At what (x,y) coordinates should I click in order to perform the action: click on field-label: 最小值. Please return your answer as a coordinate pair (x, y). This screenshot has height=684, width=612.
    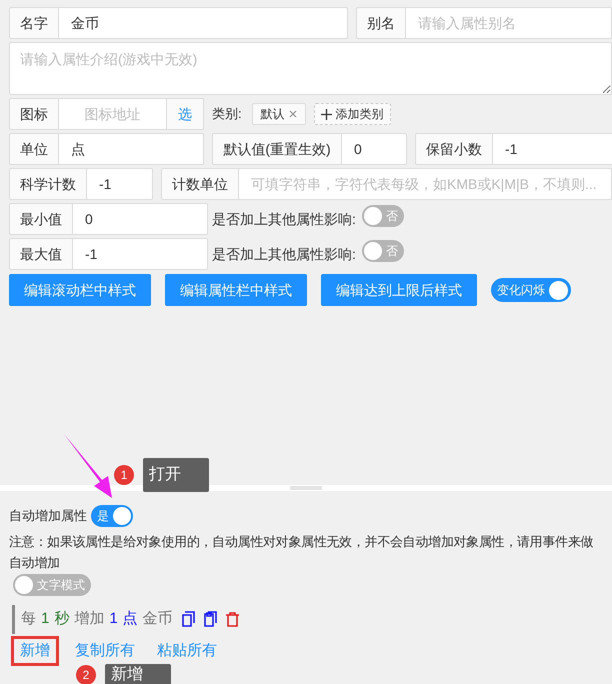
    Looking at the image, I should click on (41, 219).